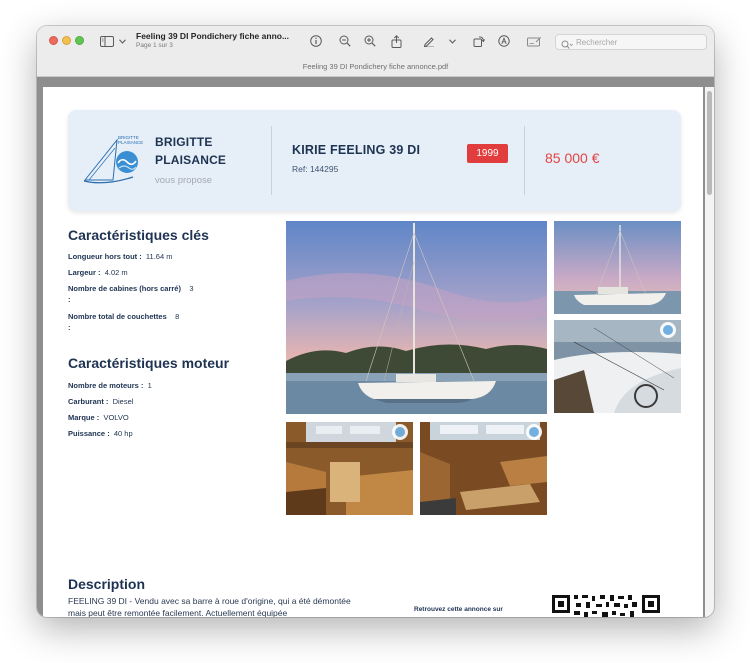 This screenshot has height=663, width=750. What do you see at coordinates (597, 42) in the screenshot?
I see `search-placeholder: Rechercher` at bounding box center [597, 42].